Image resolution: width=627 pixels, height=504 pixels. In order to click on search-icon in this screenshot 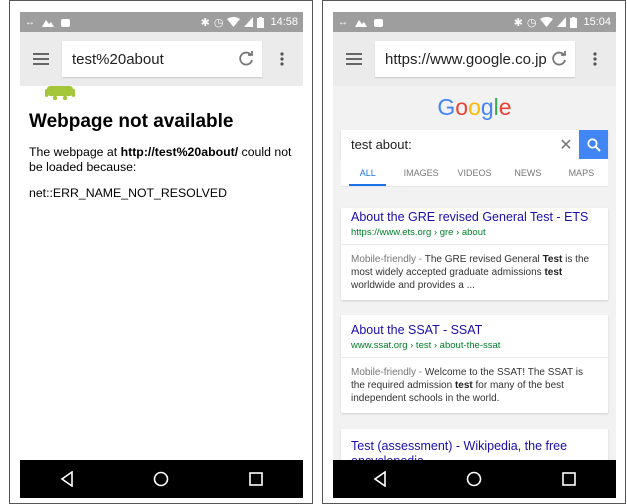, I will do `click(593, 144)`.